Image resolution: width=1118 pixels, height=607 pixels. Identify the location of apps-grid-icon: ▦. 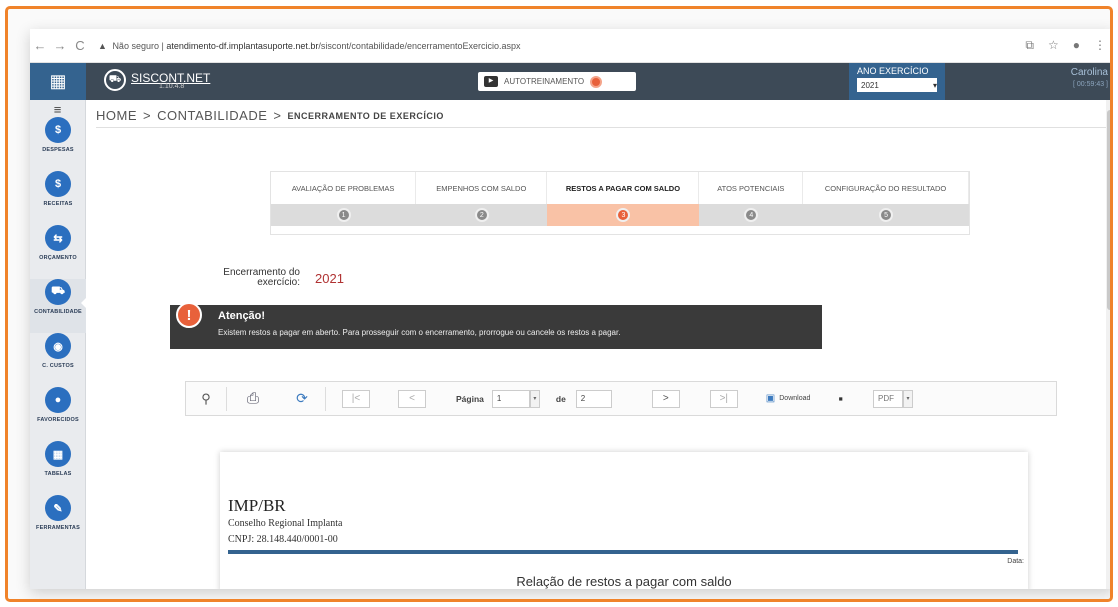
(58, 81).